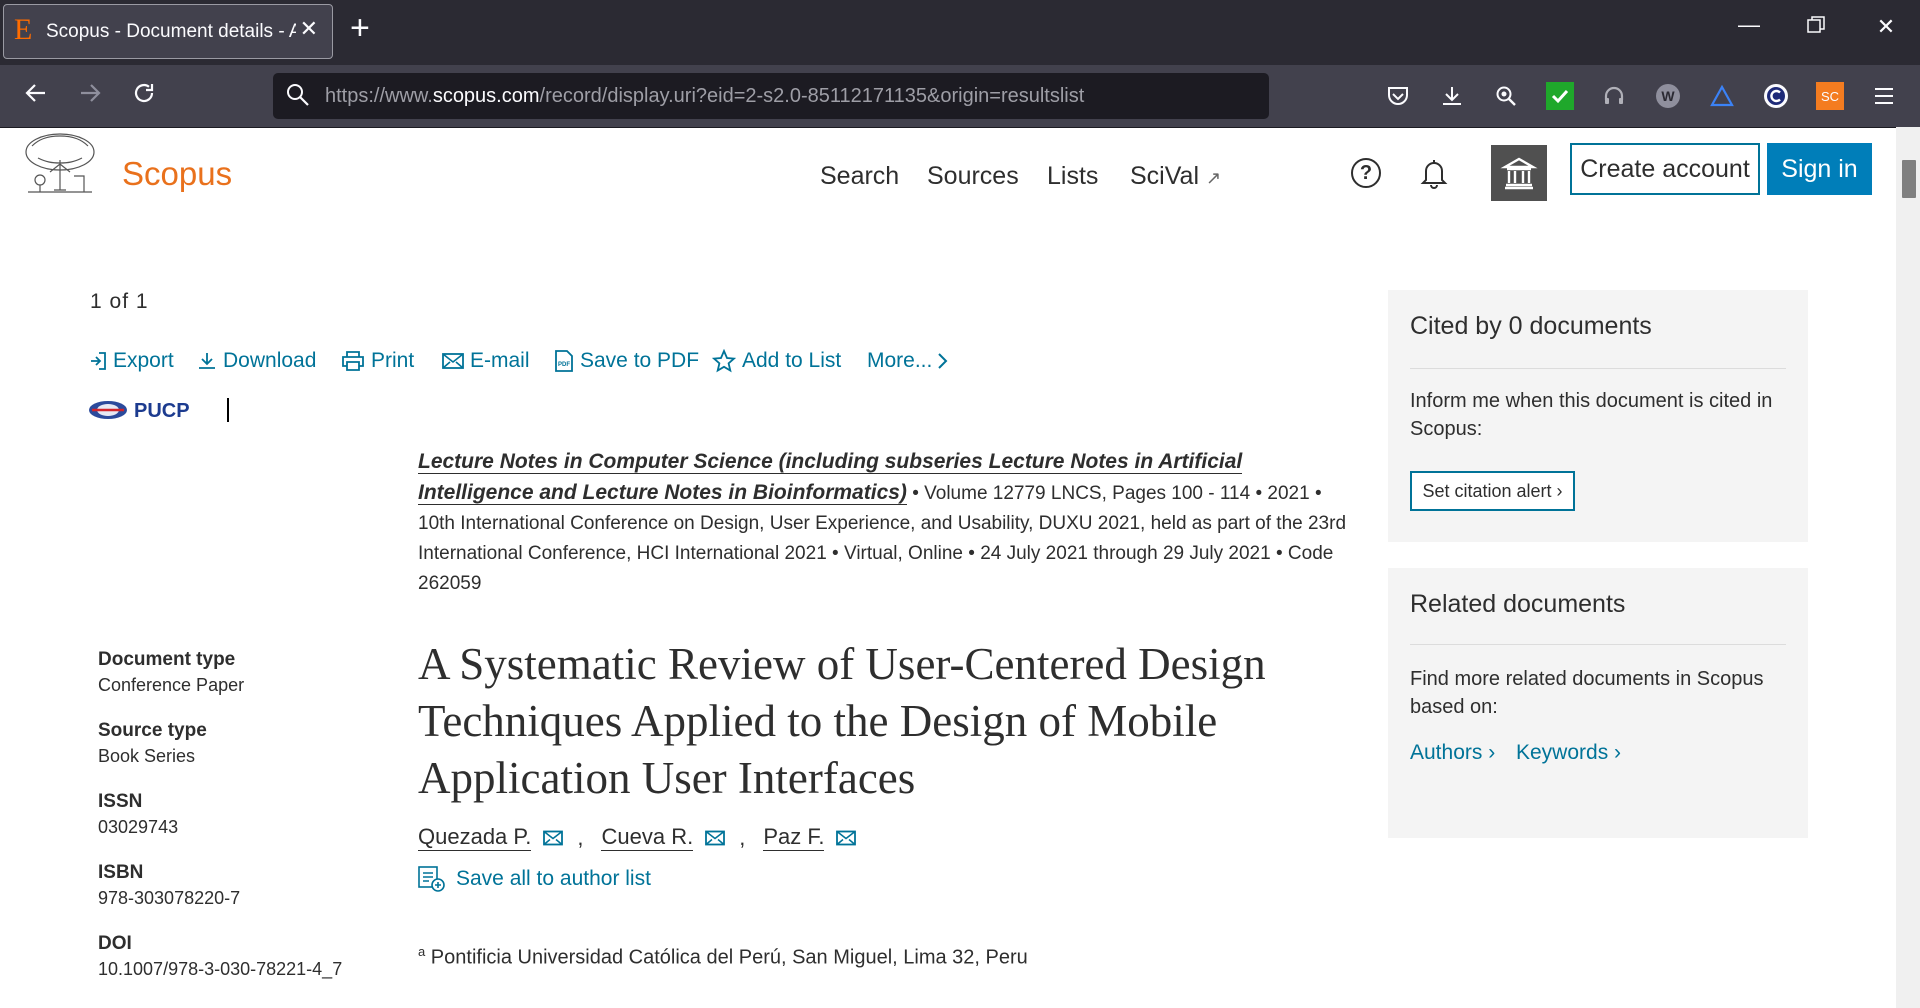  What do you see at coordinates (1776, 96) in the screenshot?
I see `c-extension-icon` at bounding box center [1776, 96].